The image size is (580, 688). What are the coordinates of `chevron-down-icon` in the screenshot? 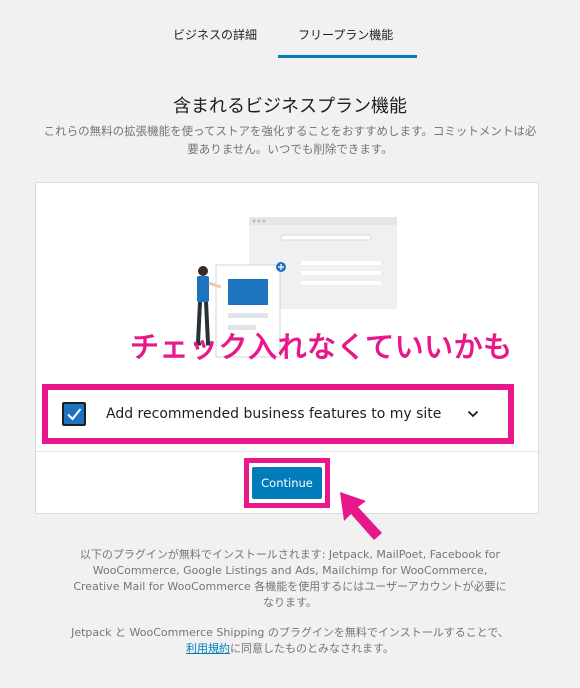 It's located at (473, 414).